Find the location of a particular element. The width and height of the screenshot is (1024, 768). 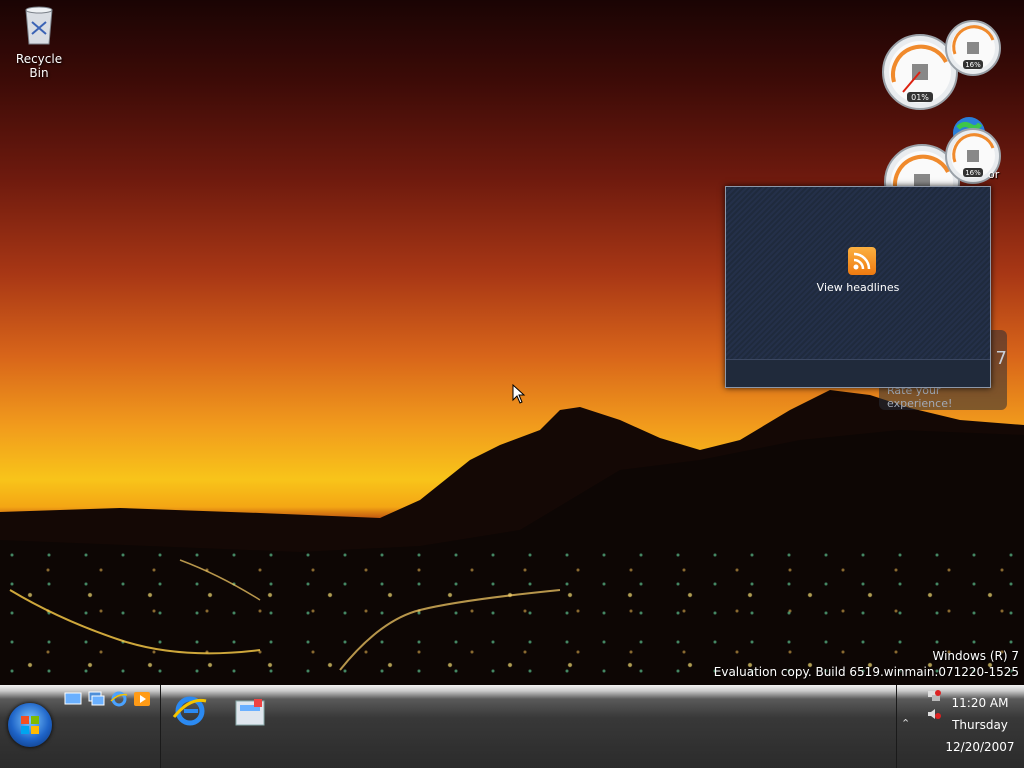

volume-muted-icon is located at coordinates (934, 714).